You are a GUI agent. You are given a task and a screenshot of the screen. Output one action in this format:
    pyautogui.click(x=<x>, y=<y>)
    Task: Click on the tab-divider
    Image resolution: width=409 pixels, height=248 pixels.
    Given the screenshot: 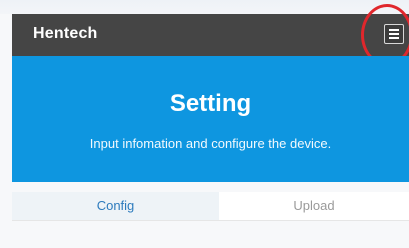 What is the action you would take?
    pyautogui.click(x=210, y=220)
    